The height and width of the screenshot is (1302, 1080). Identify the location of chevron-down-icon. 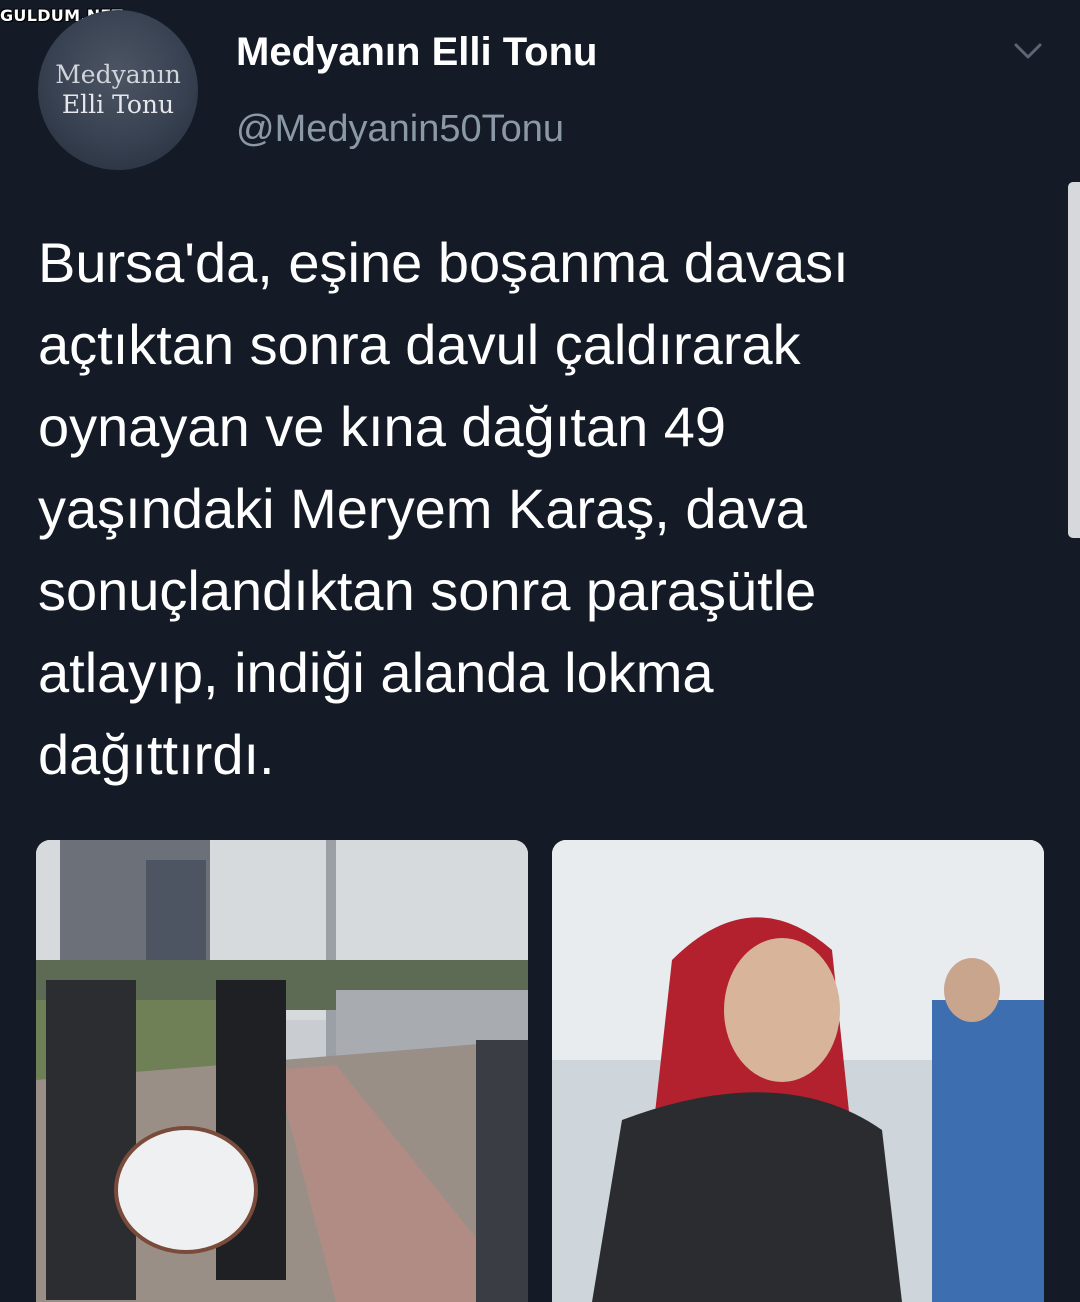
(1028, 51).